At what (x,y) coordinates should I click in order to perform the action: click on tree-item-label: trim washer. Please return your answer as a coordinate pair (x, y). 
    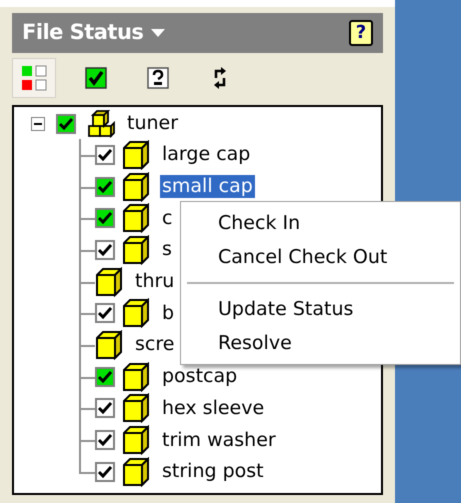
    Looking at the image, I should click on (219, 440).